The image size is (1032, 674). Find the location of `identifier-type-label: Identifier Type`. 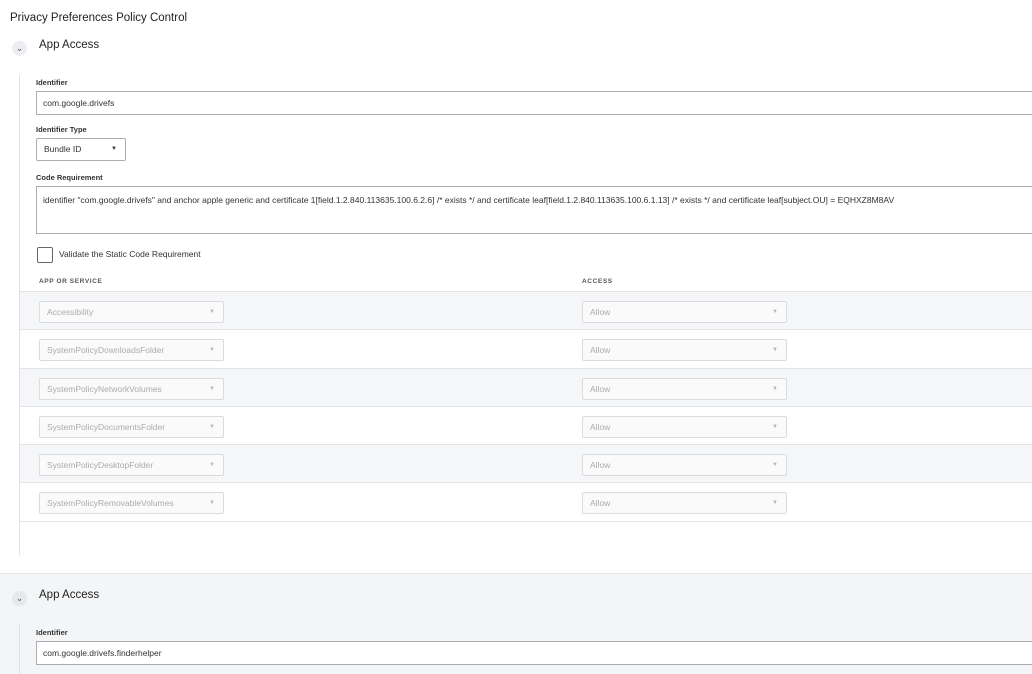

identifier-type-label: Identifier Type is located at coordinates (61, 129).